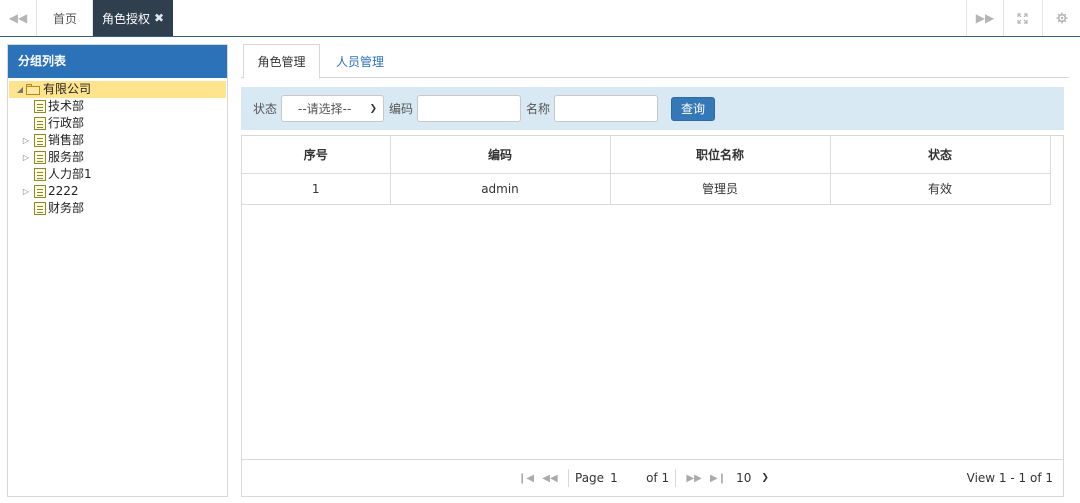 The width and height of the screenshot is (1080, 503). Describe the element at coordinates (159, 18) in the screenshot. I see `close-icon: ✖` at that location.